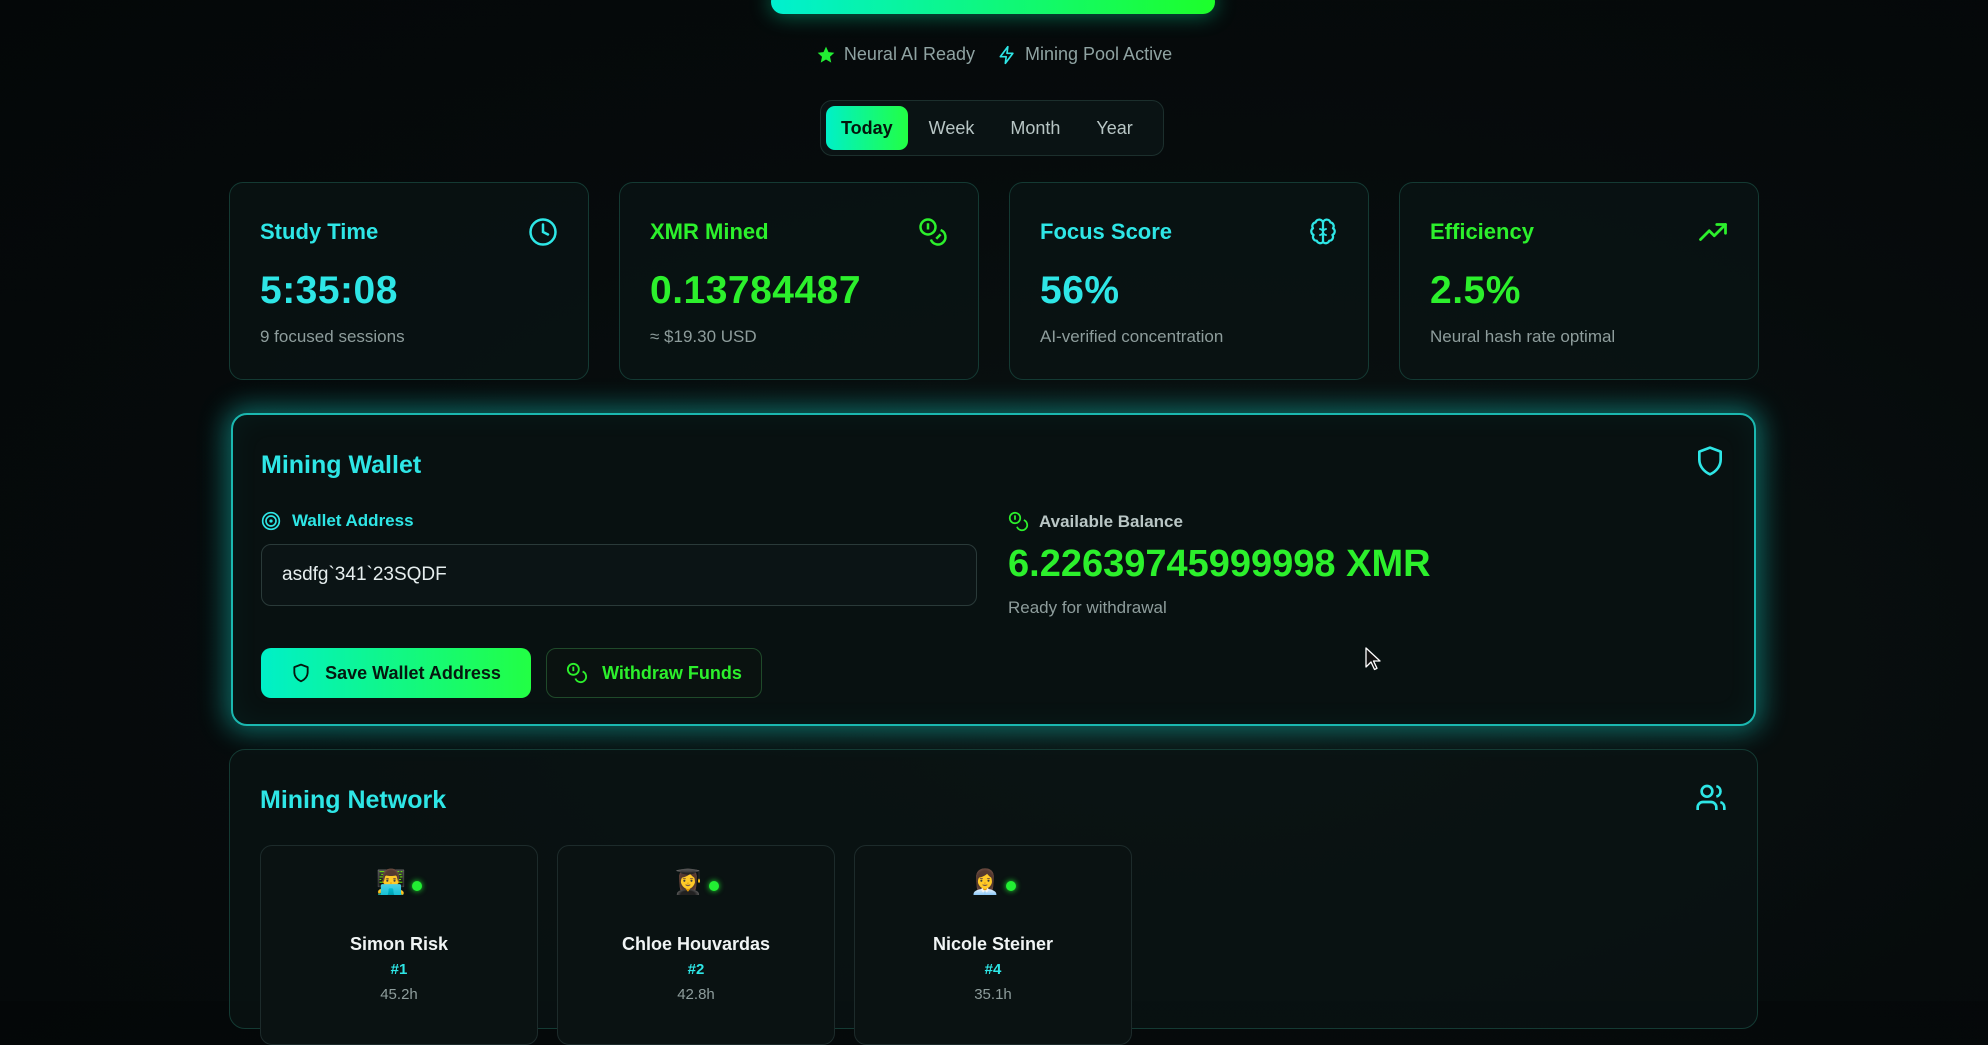 This screenshot has width=1988, height=1045. Describe the element at coordinates (993, 969) in the screenshot. I see `miner-rank: #4` at that location.